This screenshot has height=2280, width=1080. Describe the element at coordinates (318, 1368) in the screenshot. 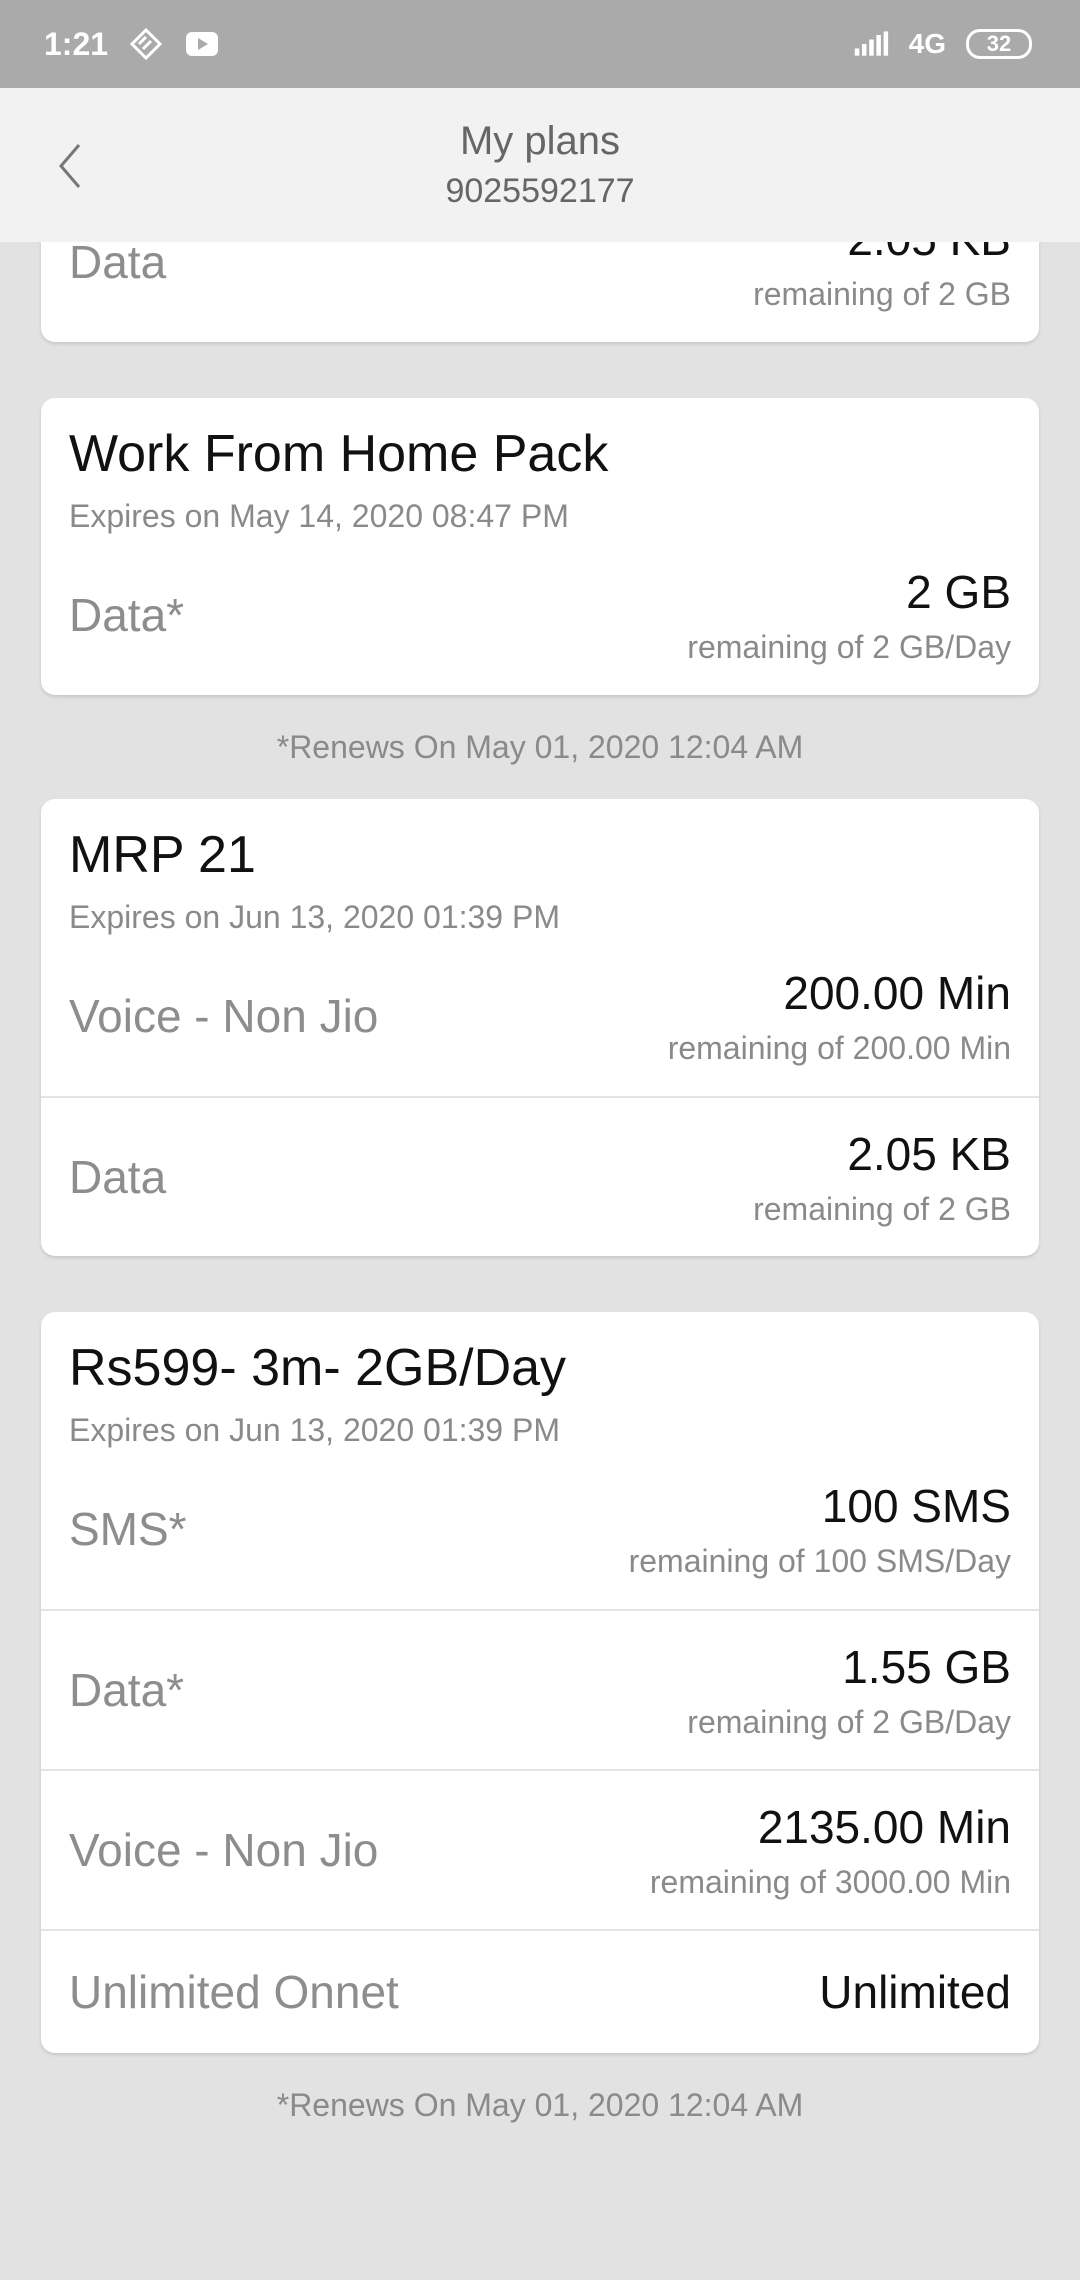

I see `plan-title: Rs599- 3m- 2GB/Day` at that location.